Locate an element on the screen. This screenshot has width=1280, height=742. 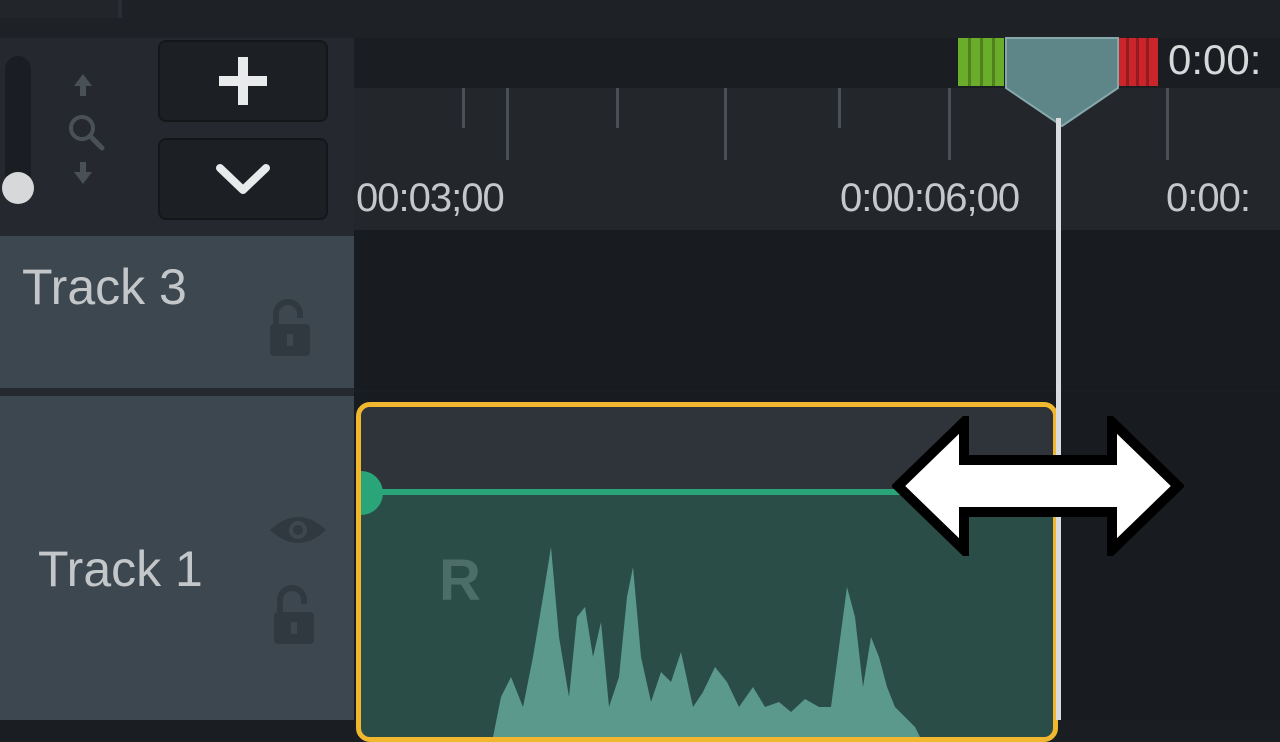
chevron-down-icon is located at coordinates (243, 179).